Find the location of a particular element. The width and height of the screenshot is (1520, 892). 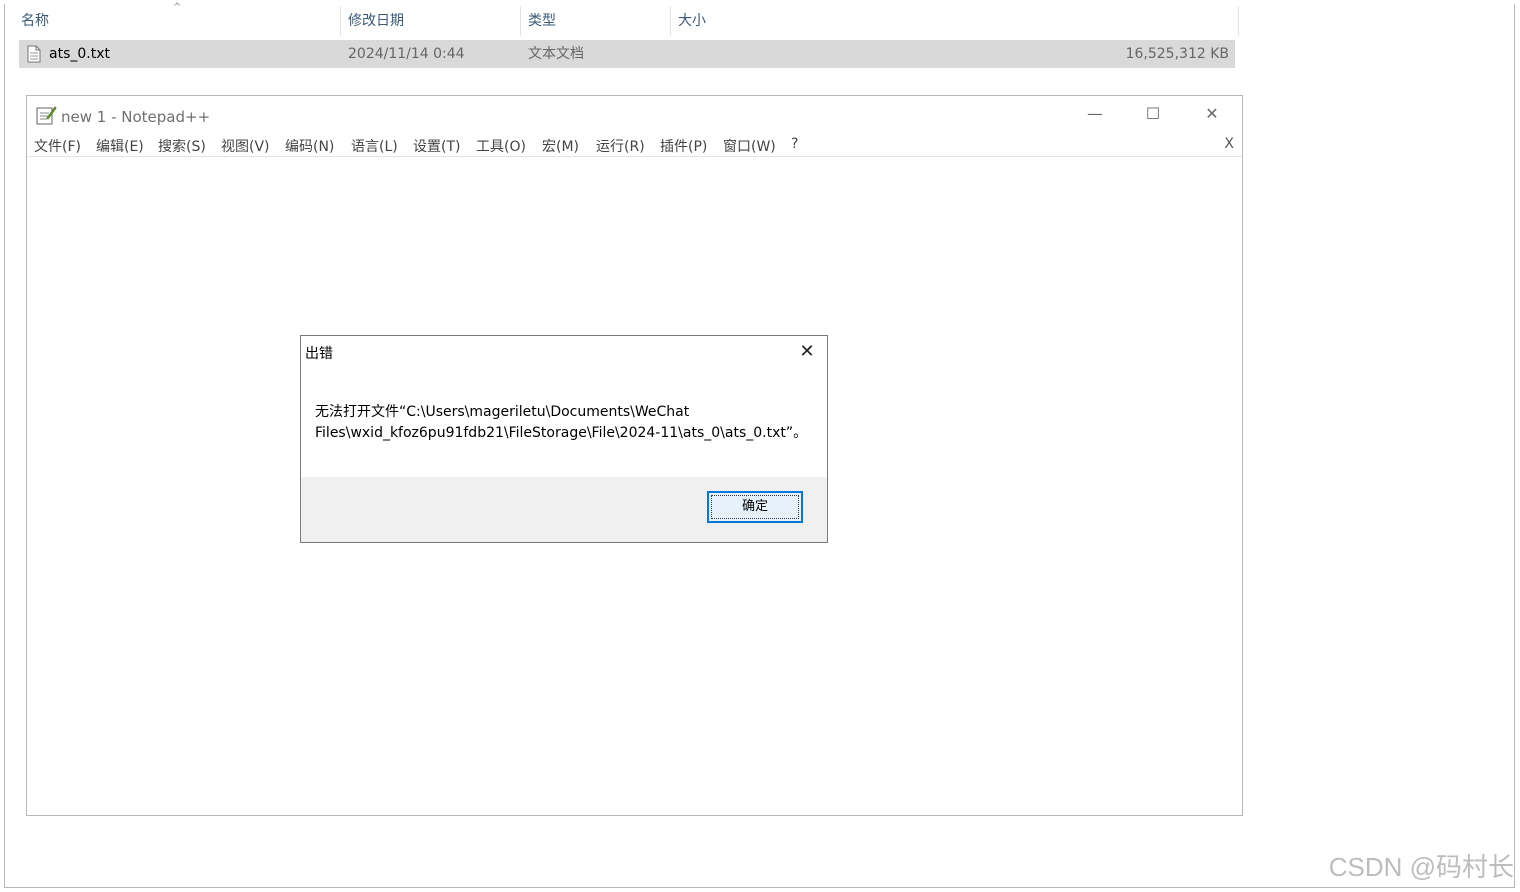

notepad-app-icon is located at coordinates (46, 117).